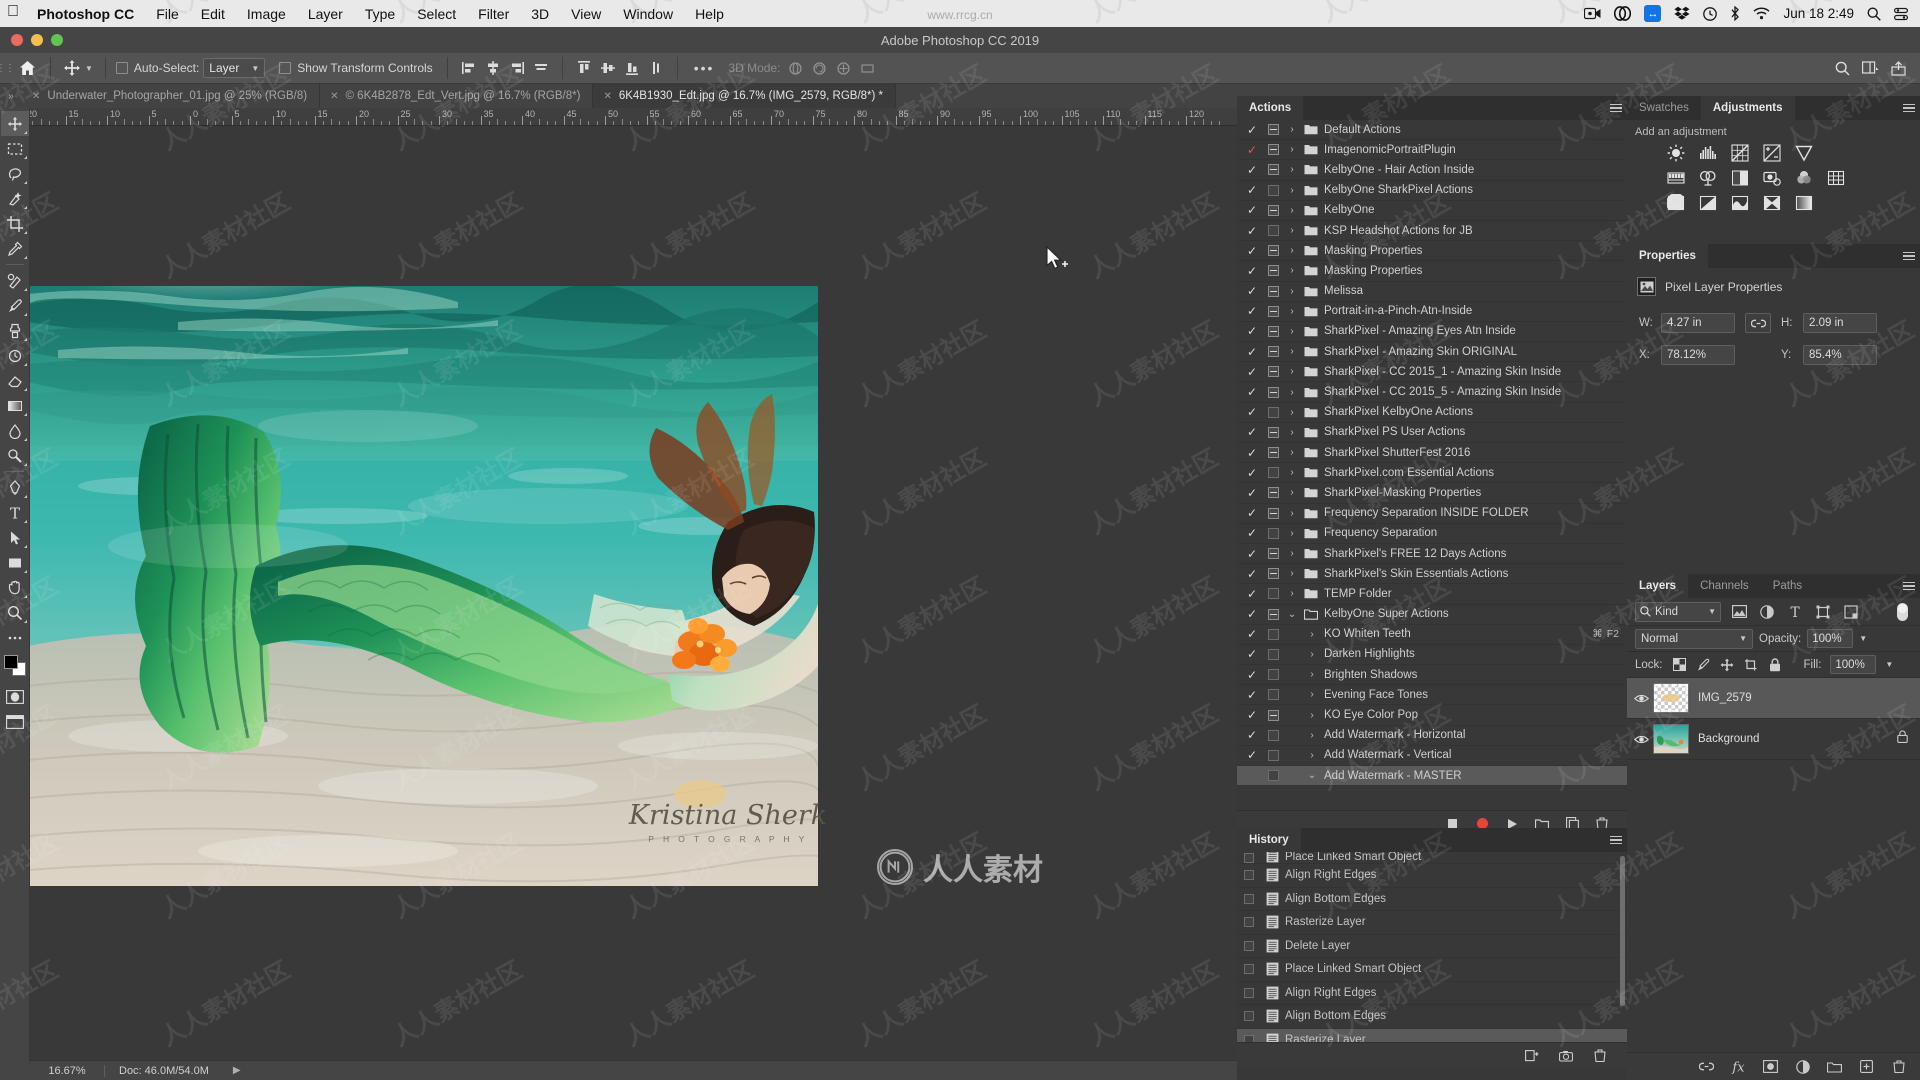 This screenshot has width=1920, height=1080. I want to click on edit-toolbar-icon, so click(15, 637).